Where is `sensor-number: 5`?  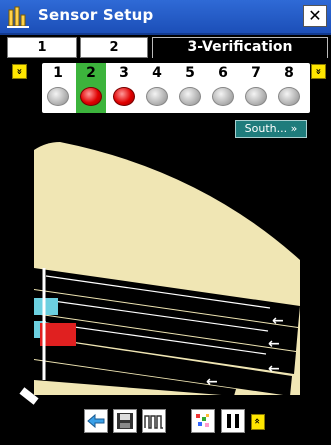
sensor-number: 5 is located at coordinates (190, 73).